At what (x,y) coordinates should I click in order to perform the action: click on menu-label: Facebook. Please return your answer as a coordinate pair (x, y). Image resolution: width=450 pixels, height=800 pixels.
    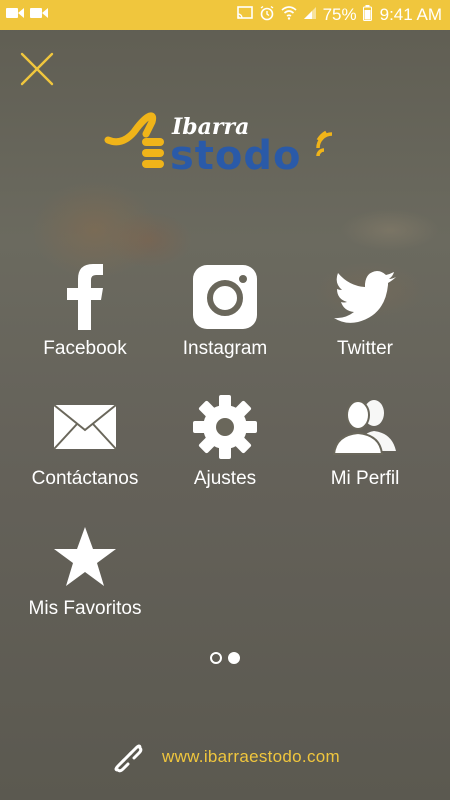
    Looking at the image, I should click on (85, 348).